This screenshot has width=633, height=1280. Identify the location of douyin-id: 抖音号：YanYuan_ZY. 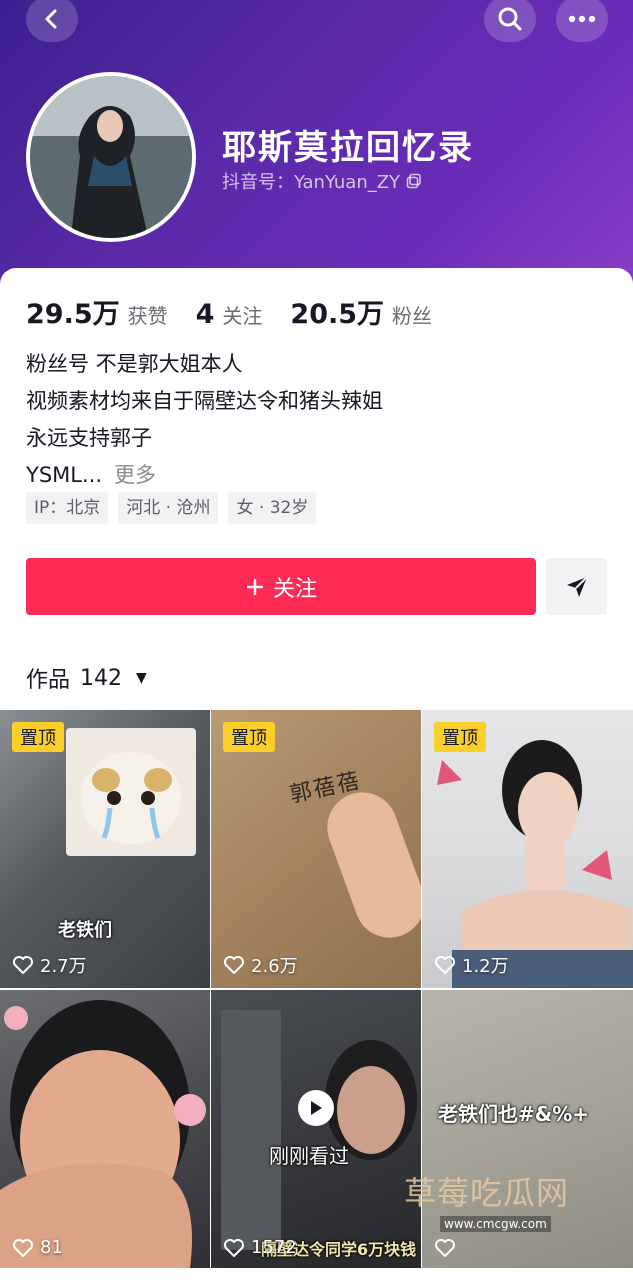
(322, 181).